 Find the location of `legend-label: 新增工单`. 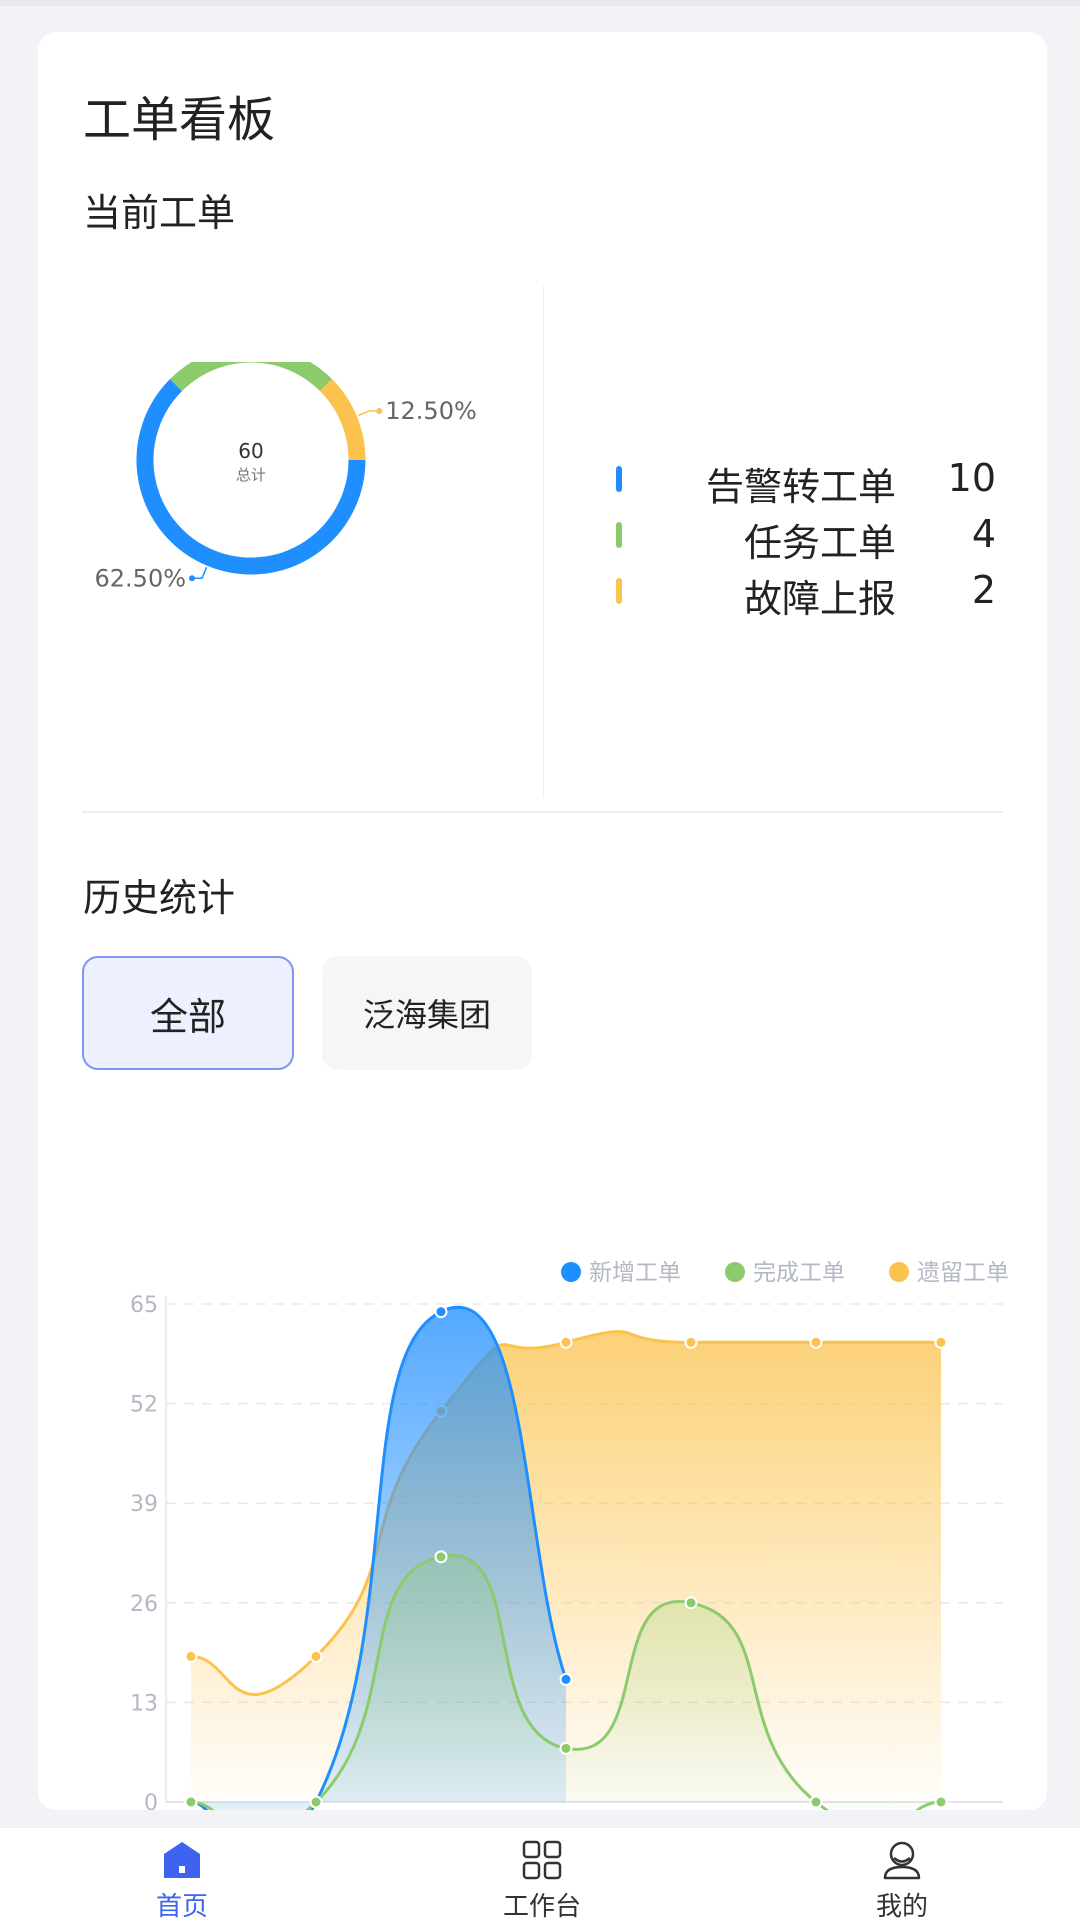

legend-label: 新增工单 is located at coordinates (635, 1273).